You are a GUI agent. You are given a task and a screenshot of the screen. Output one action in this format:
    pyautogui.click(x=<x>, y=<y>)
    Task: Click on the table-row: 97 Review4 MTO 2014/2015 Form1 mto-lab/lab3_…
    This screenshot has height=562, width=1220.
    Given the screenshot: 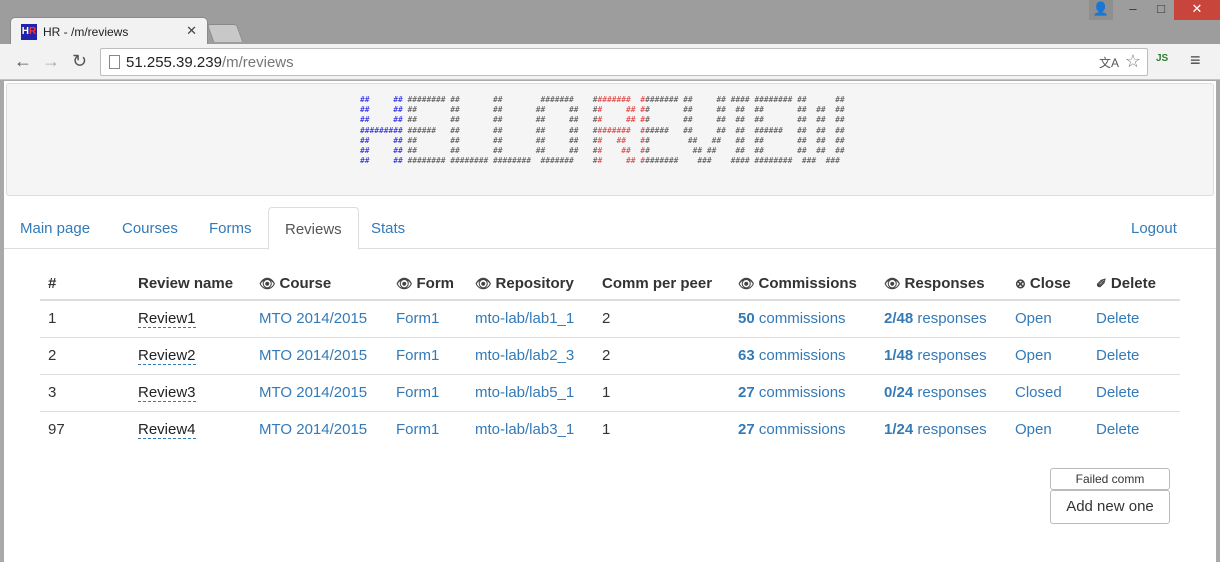 What is the action you would take?
    pyautogui.click(x=610, y=429)
    